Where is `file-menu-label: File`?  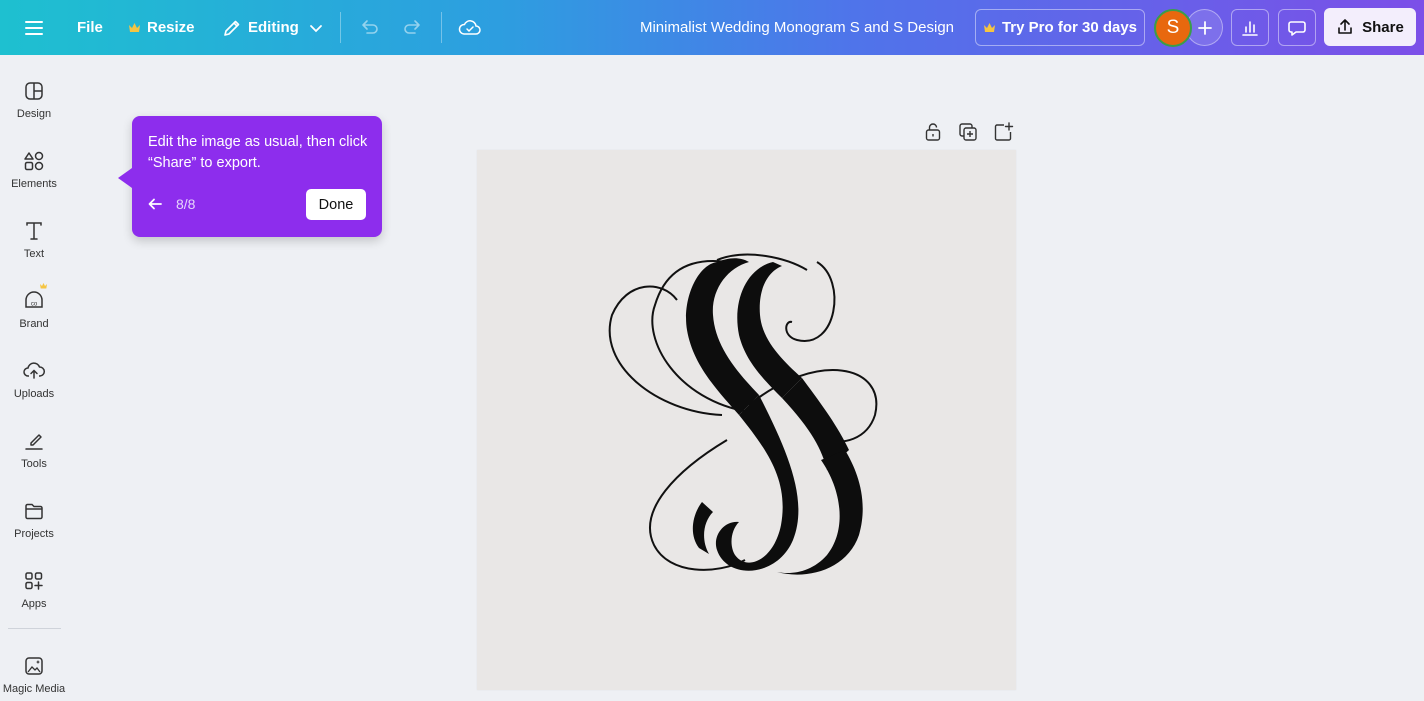
file-menu-label: File is located at coordinates (90, 27).